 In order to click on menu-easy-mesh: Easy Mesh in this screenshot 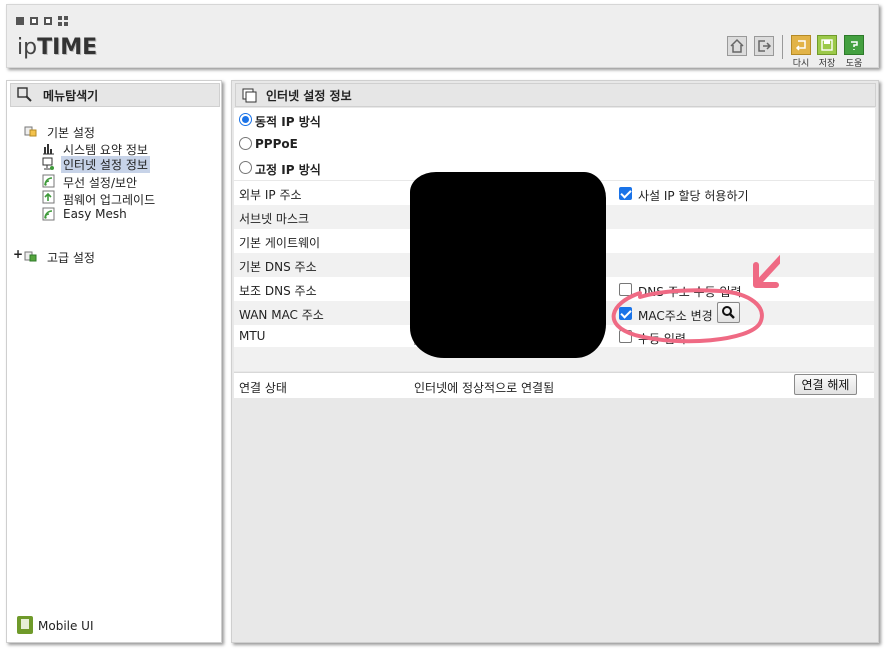, I will do `click(95, 214)`.